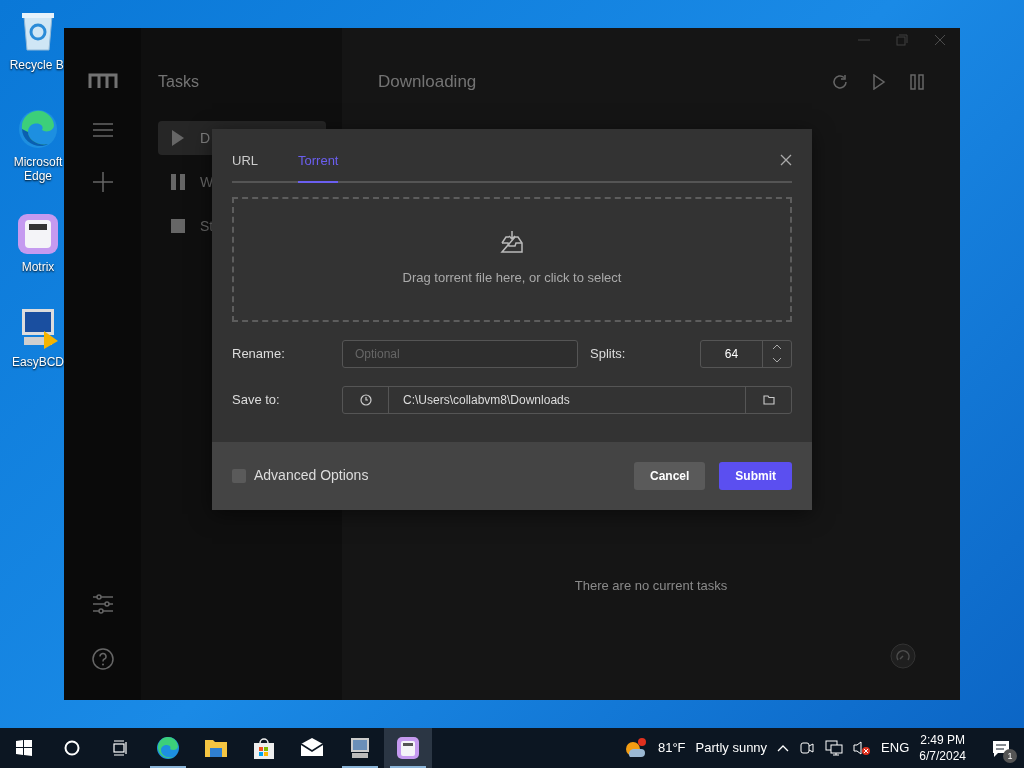  Describe the element at coordinates (755, 475) in the screenshot. I see `submit-button: Submit` at that location.